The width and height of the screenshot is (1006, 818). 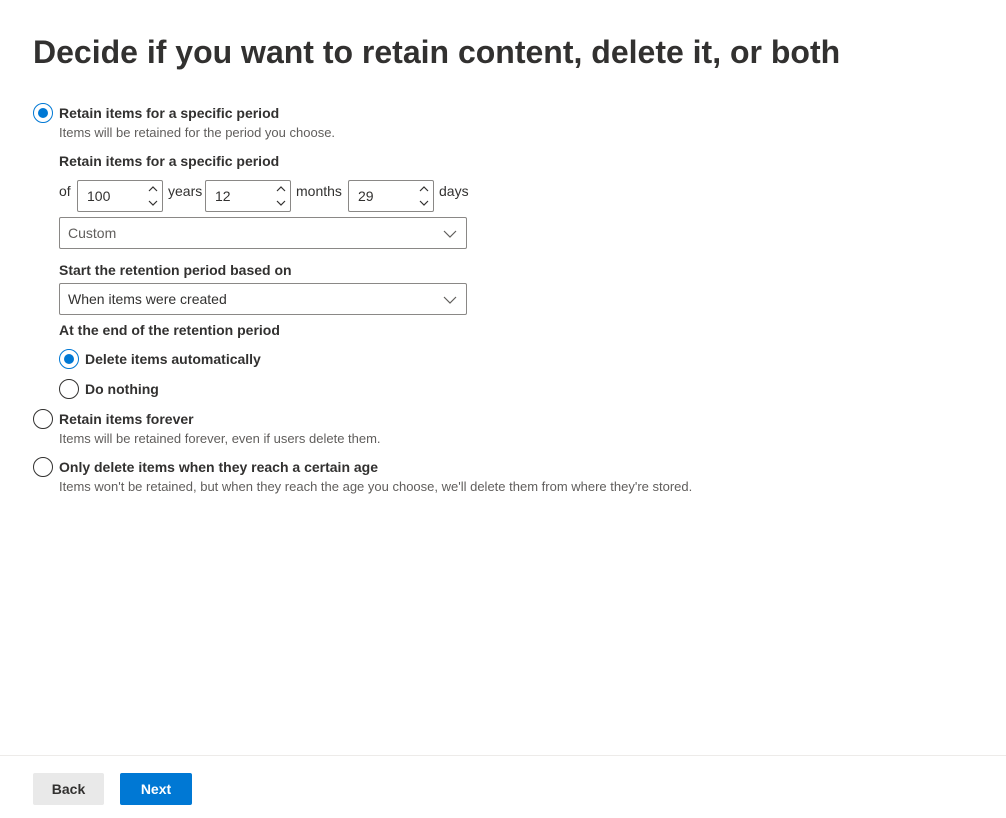 I want to click on radio-delete-automatically, so click(x=69, y=359).